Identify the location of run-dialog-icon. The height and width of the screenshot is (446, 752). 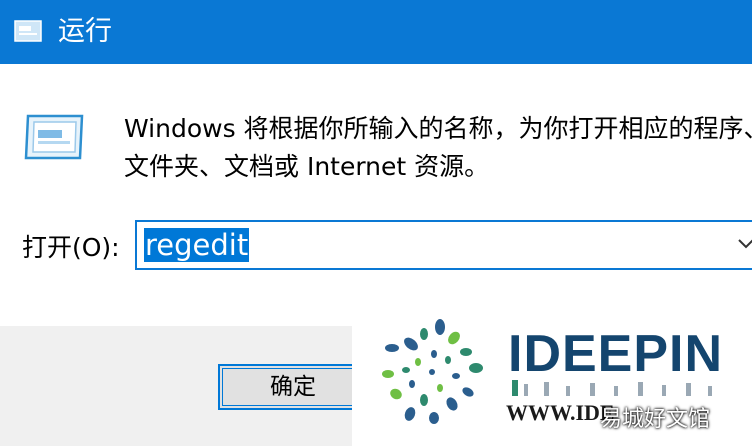
(28, 31).